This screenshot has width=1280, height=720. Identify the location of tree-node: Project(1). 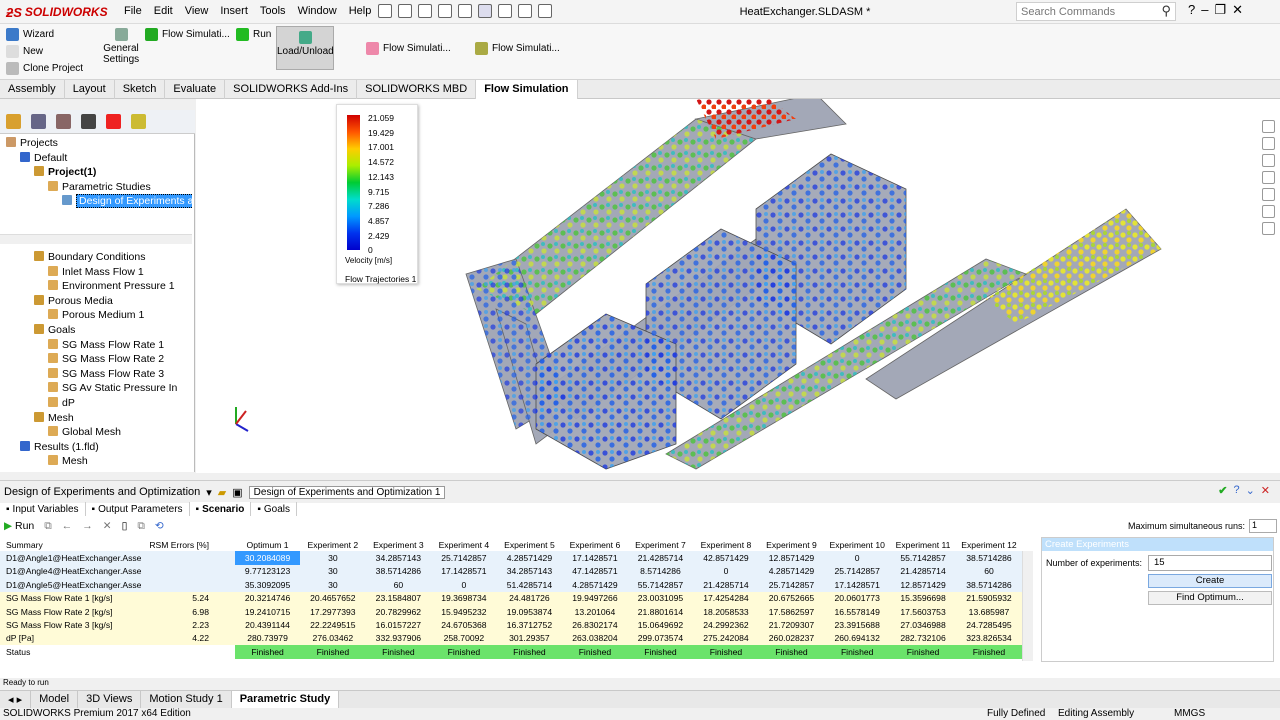
(96, 172).